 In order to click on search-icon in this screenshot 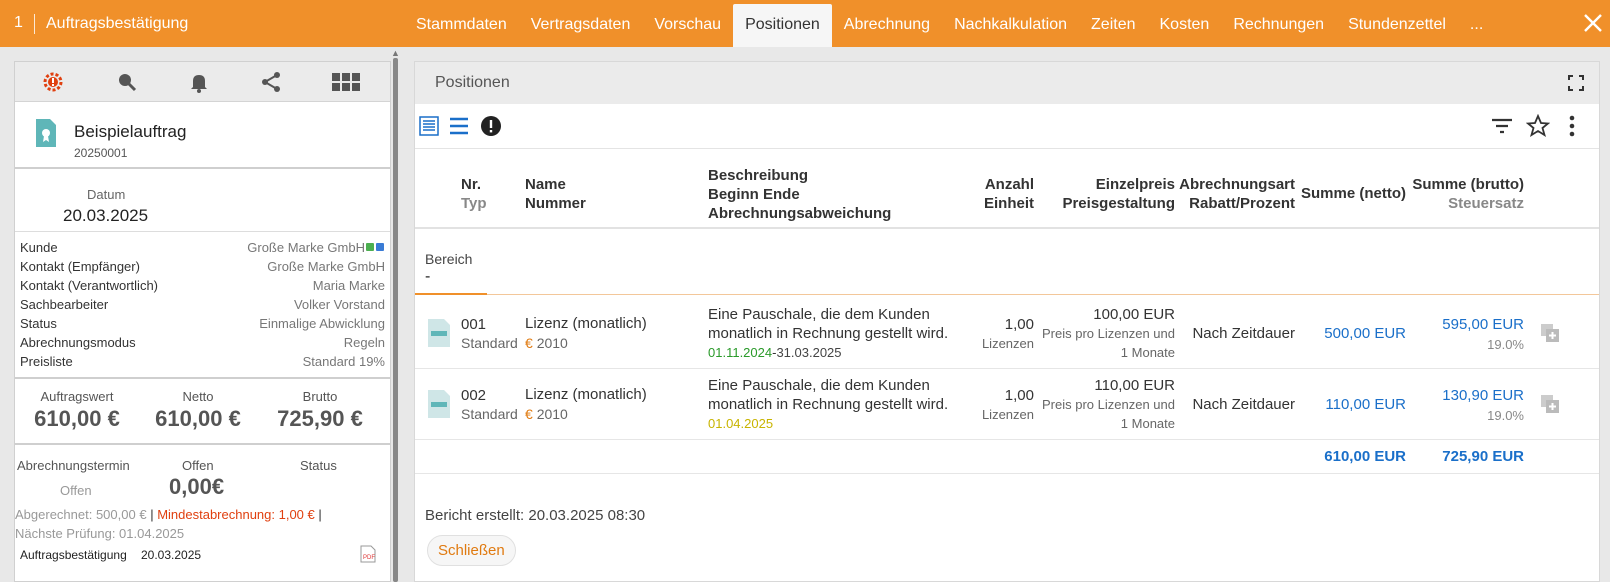, I will do `click(127, 82)`.